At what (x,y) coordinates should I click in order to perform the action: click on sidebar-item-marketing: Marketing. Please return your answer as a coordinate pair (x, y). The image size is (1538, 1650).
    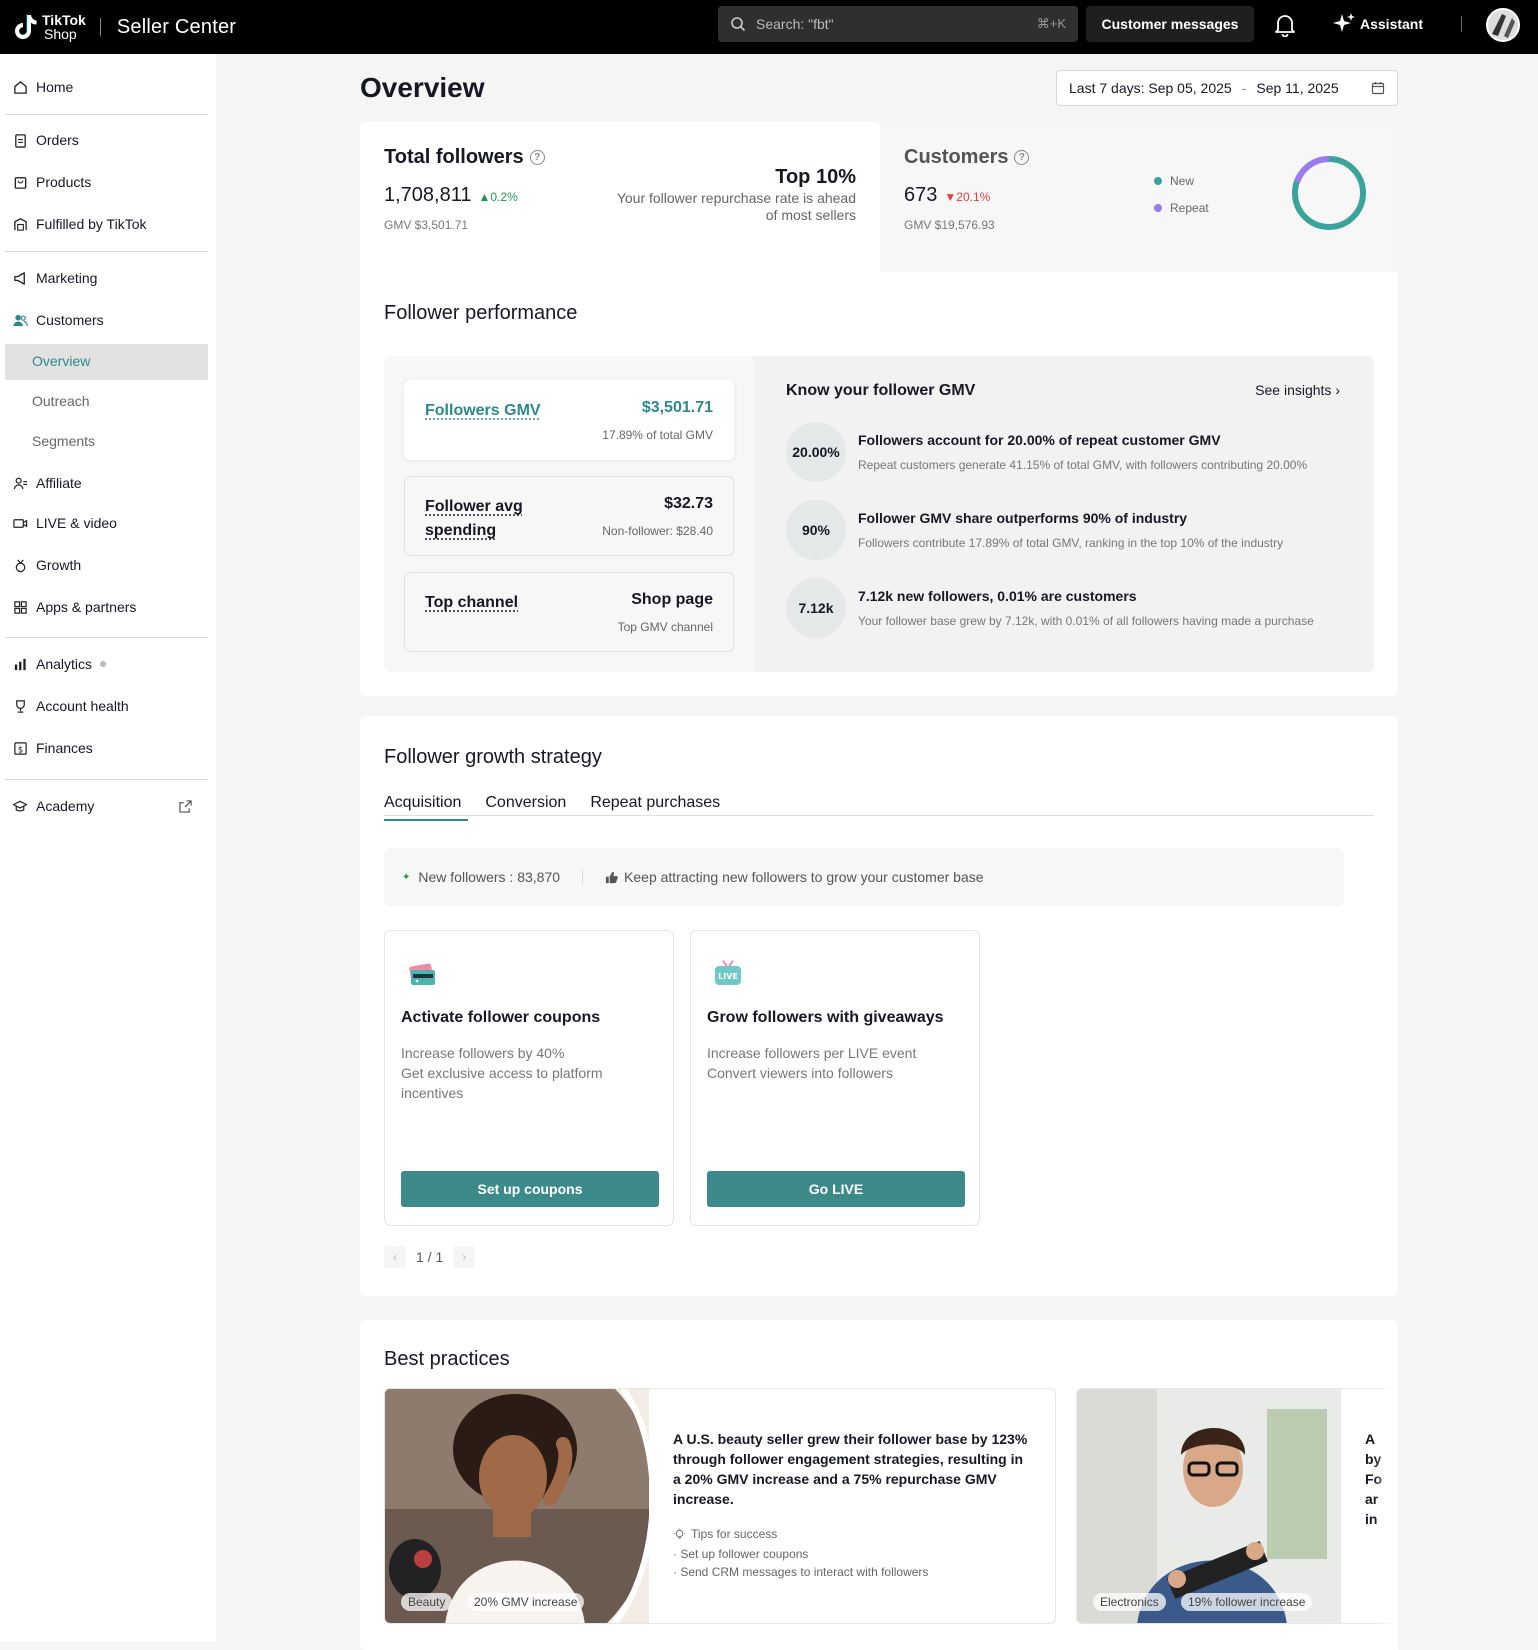
    Looking at the image, I should click on (54, 278).